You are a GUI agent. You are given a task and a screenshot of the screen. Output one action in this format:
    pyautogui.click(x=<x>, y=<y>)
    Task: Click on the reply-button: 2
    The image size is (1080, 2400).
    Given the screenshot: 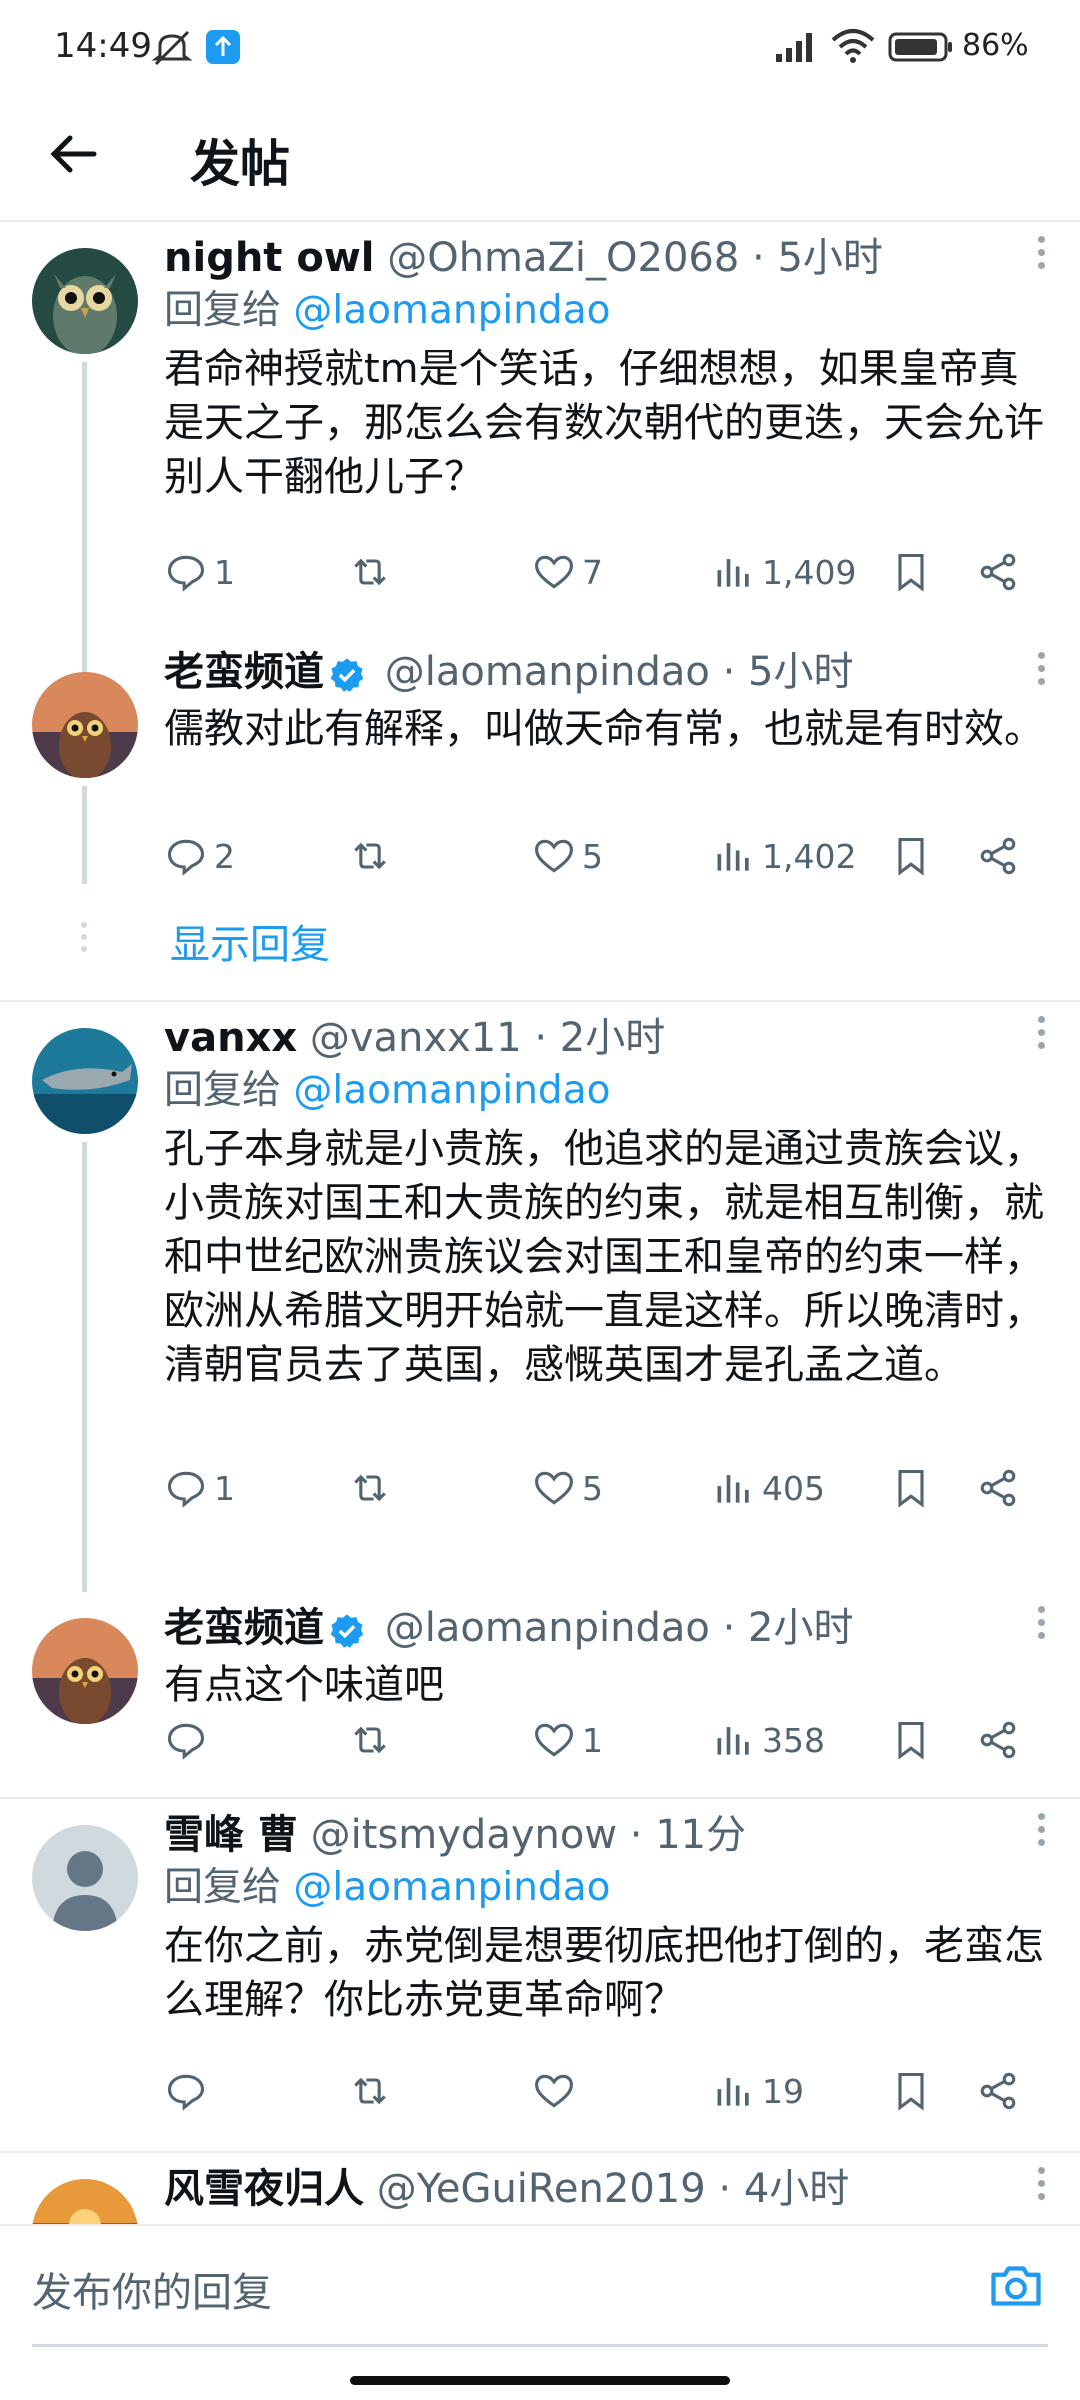 What is the action you would take?
    pyautogui.click(x=199, y=856)
    